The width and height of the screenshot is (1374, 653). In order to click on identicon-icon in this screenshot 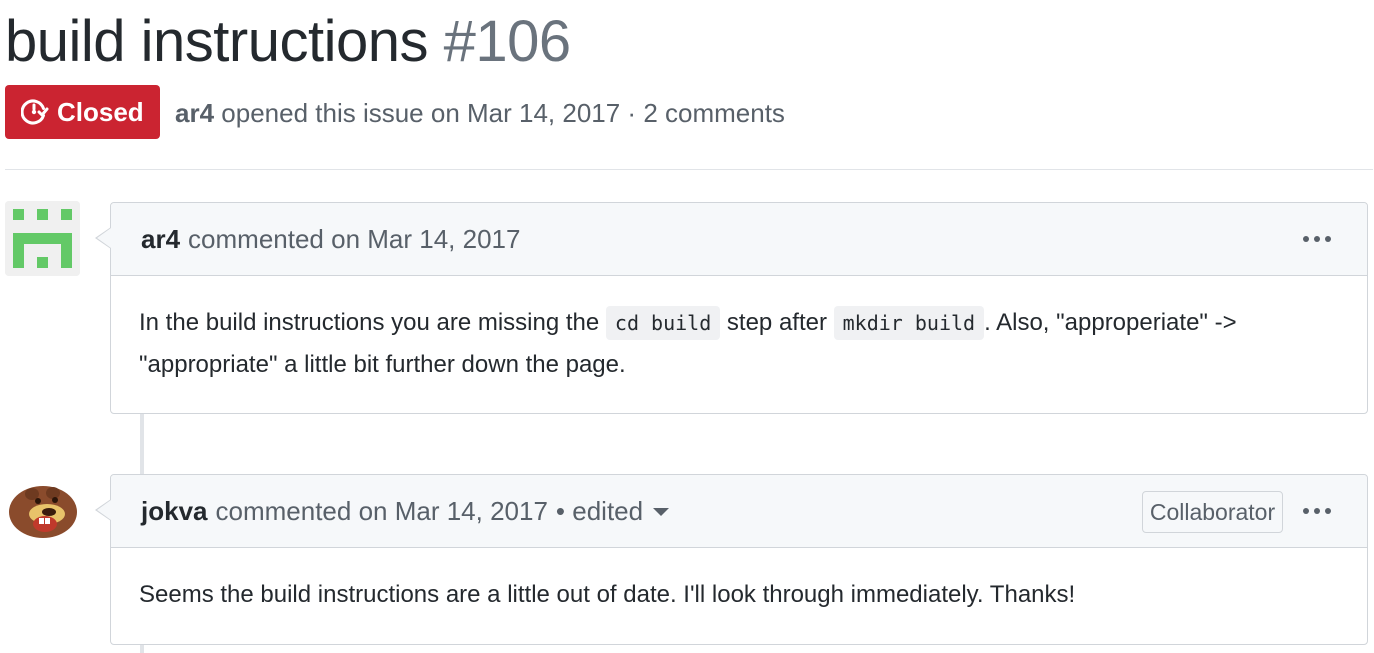, I will do `click(42, 238)`.